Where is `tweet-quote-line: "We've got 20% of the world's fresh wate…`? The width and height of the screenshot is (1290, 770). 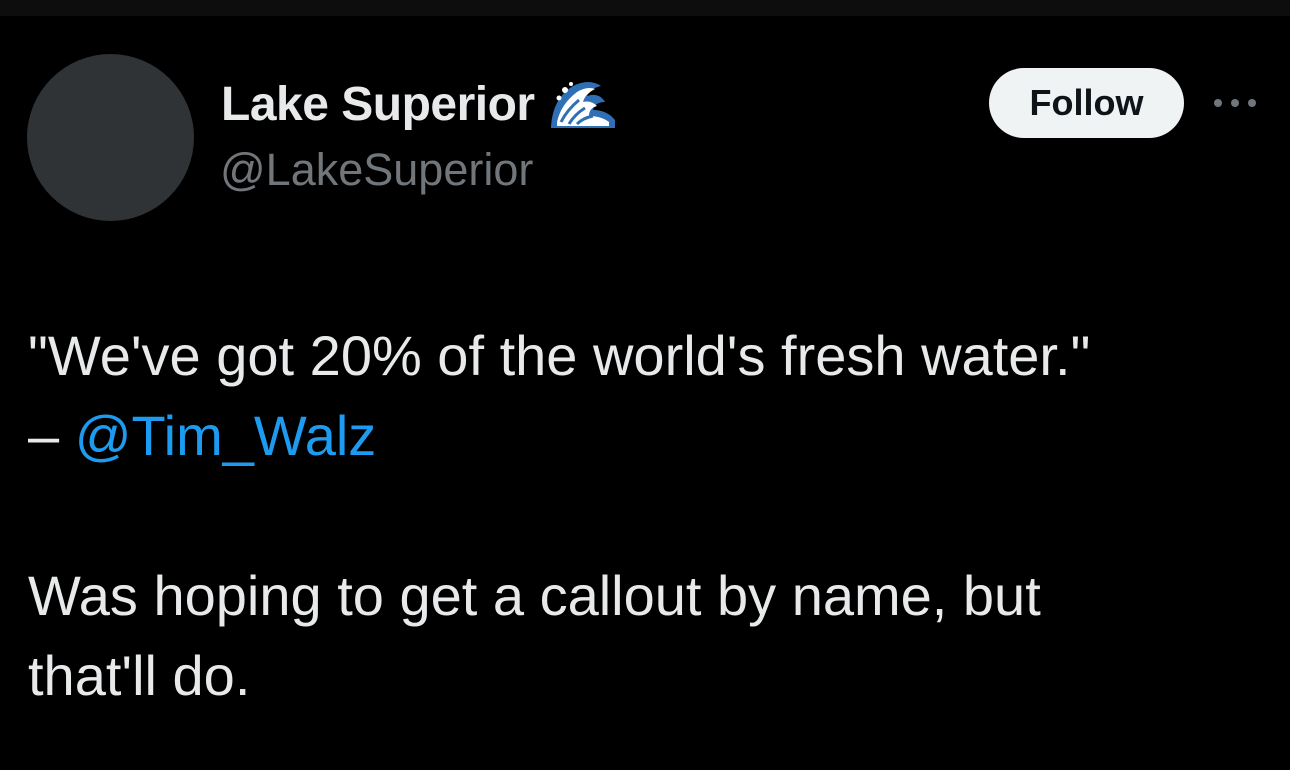
tweet-quote-line: "We've got 20% of the world's fresh wate… is located at coordinates (559, 355).